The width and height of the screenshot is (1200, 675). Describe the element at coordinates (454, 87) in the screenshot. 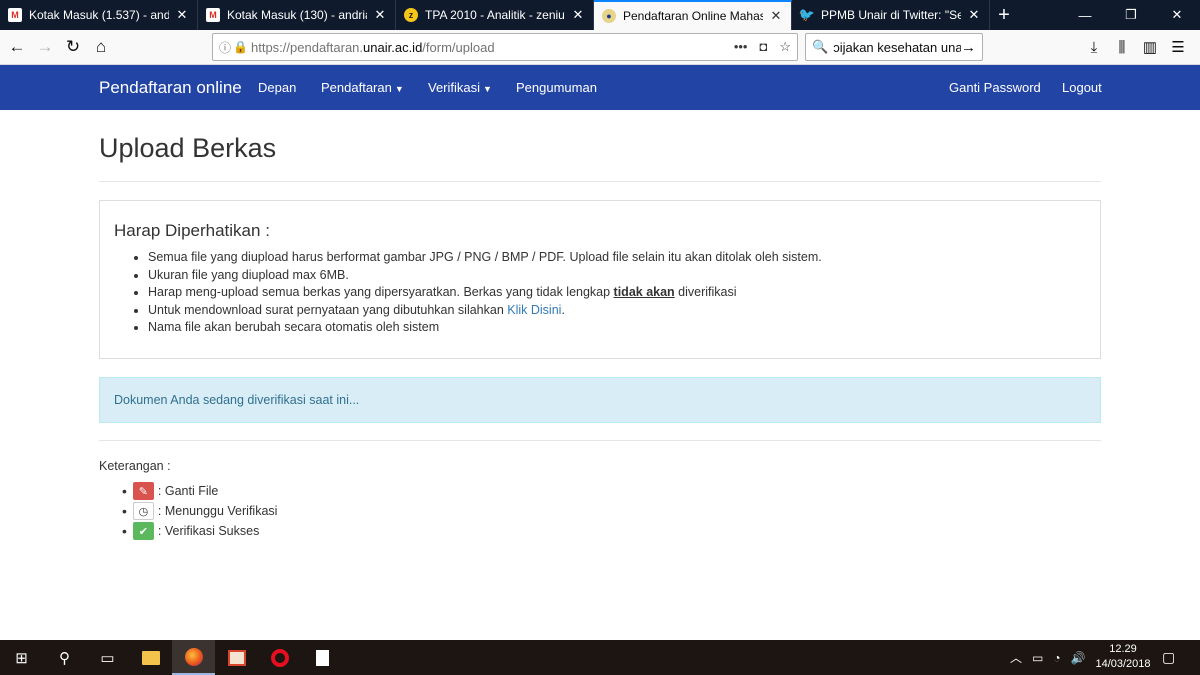

I see `nav-verifikasi-label: Verifikasi` at that location.